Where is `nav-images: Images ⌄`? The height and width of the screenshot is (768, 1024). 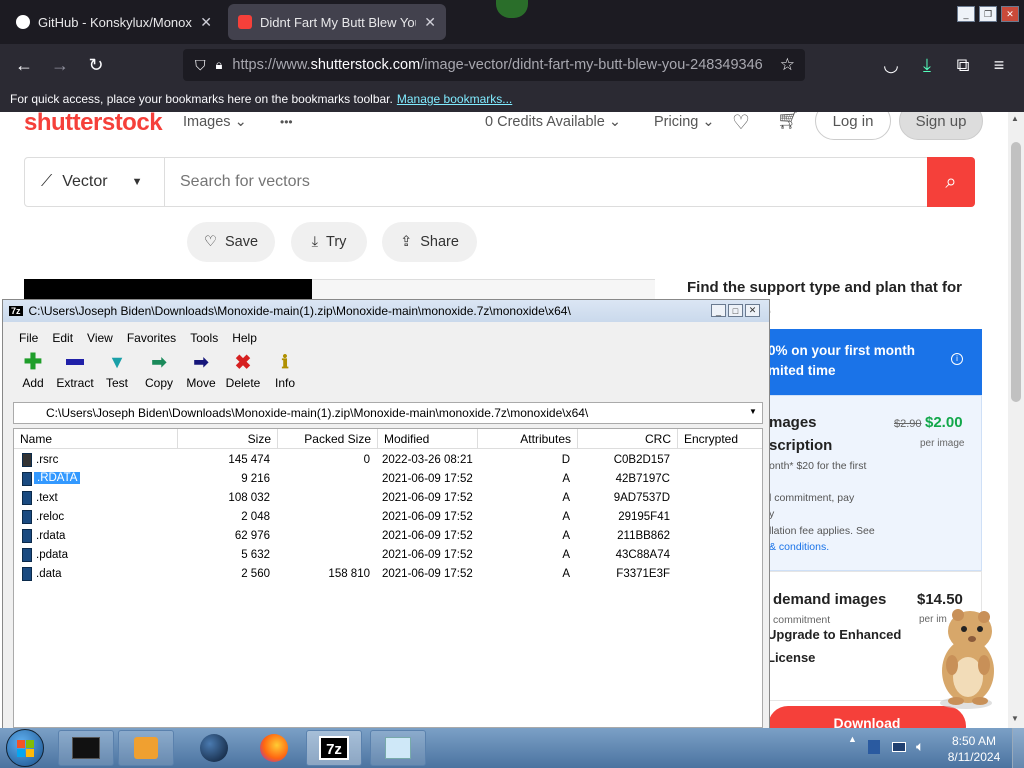 nav-images: Images ⌄ is located at coordinates (215, 122).